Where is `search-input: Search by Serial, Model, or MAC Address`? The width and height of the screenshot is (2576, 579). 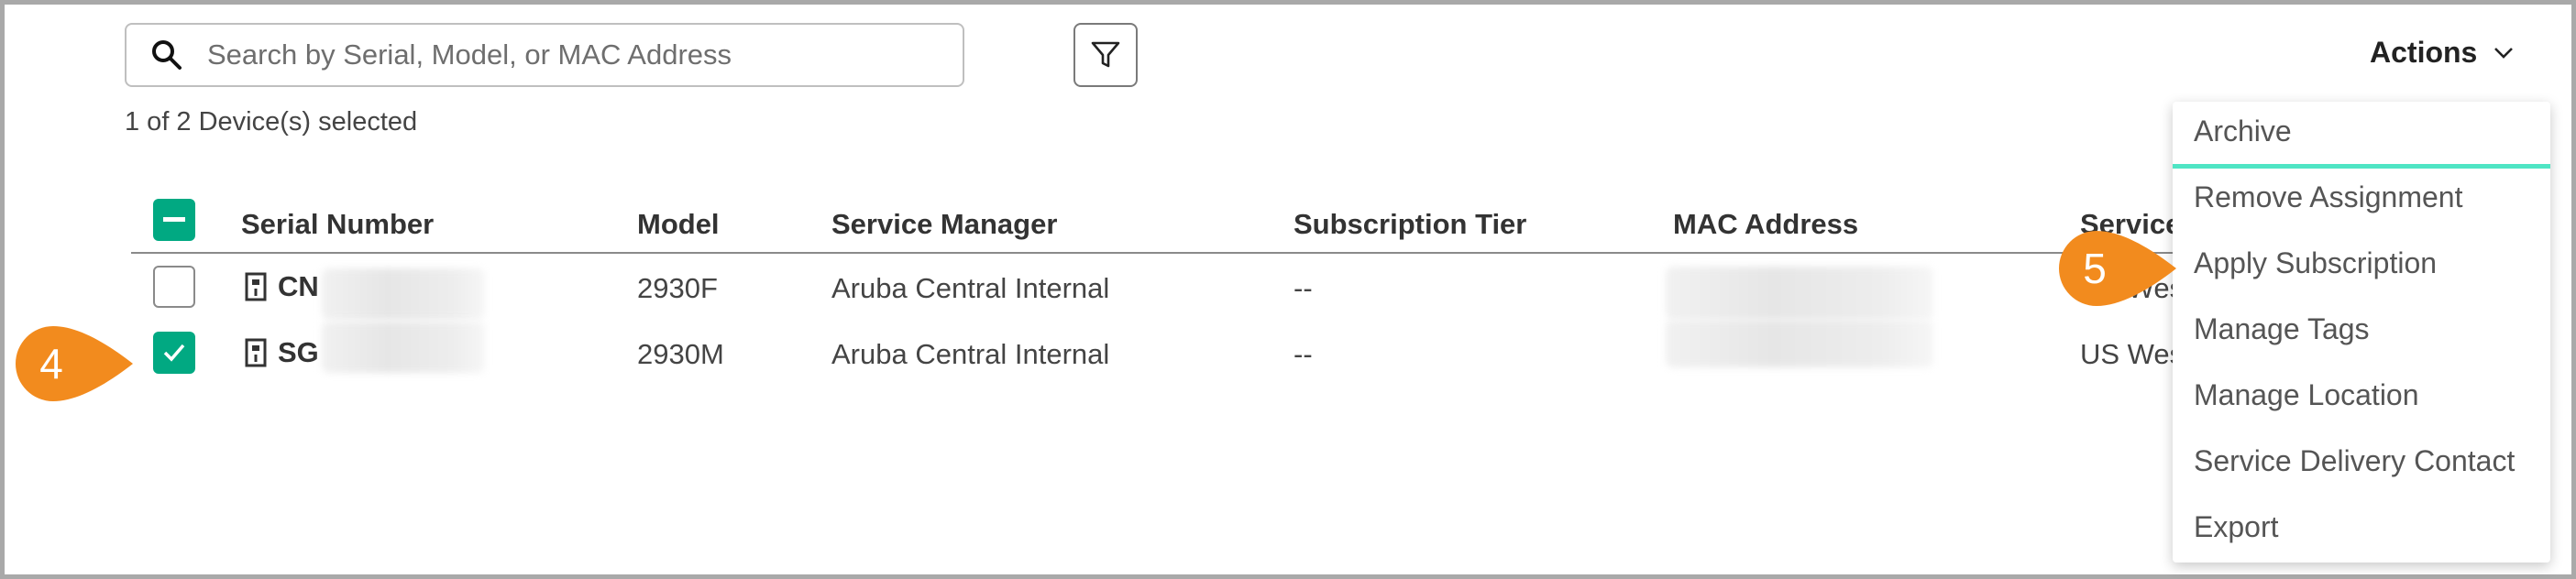
search-input: Search by Serial, Model, or MAC Address is located at coordinates (544, 55).